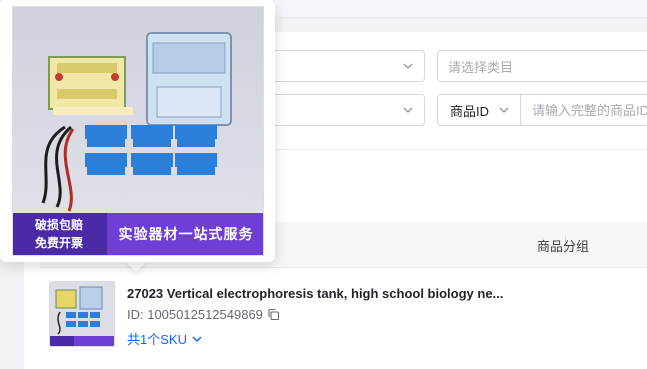  I want to click on category-select: 请选择类目, so click(542, 66).